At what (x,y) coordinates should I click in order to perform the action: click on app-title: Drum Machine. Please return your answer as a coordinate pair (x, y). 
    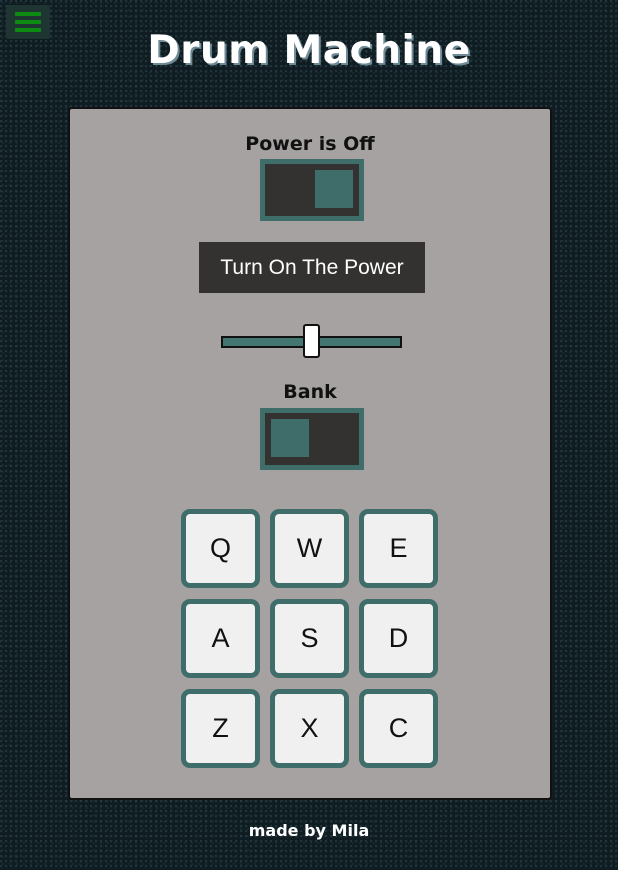
    Looking at the image, I should click on (309, 50).